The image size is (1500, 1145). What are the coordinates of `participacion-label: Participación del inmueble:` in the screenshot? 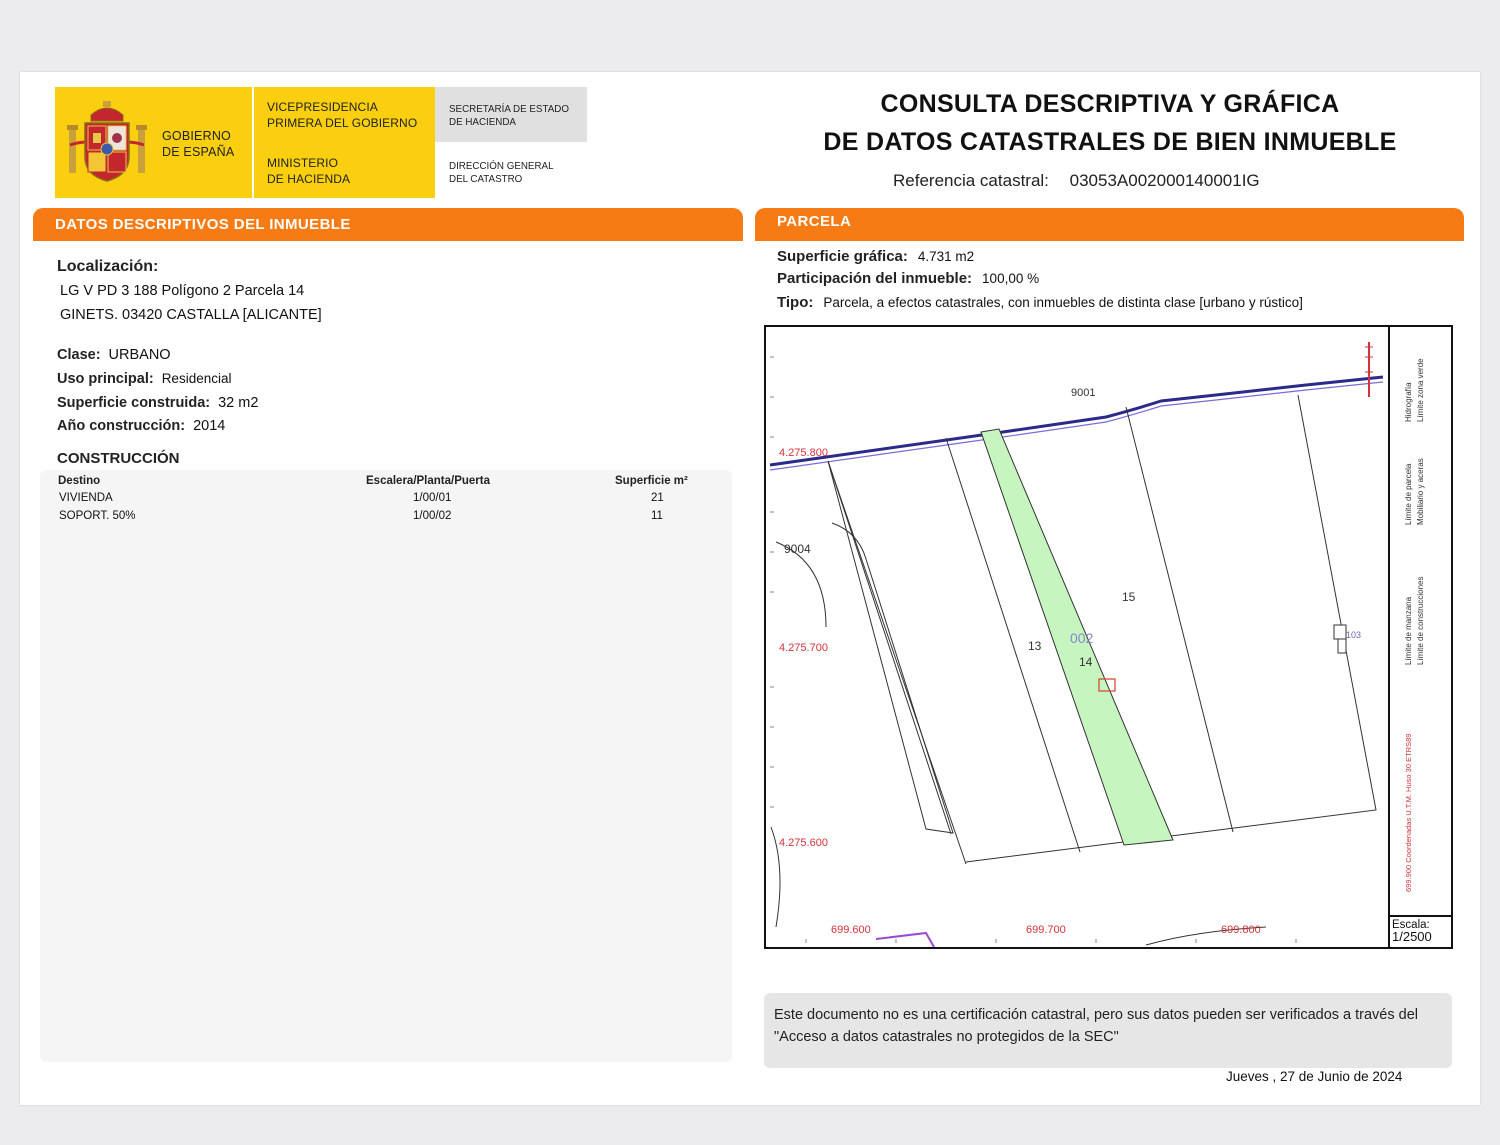 It's located at (875, 278).